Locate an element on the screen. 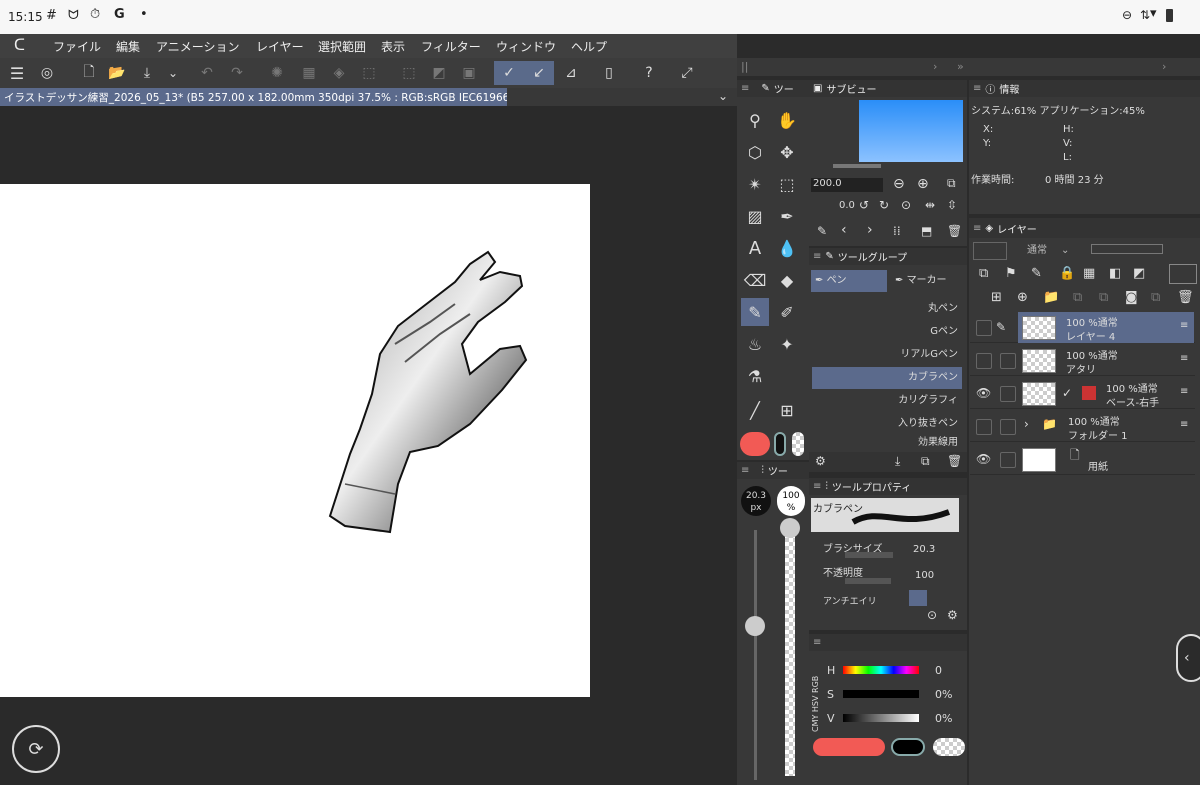 The image size is (1200, 785). zoom-icon: ⚲ is located at coordinates (755, 120).